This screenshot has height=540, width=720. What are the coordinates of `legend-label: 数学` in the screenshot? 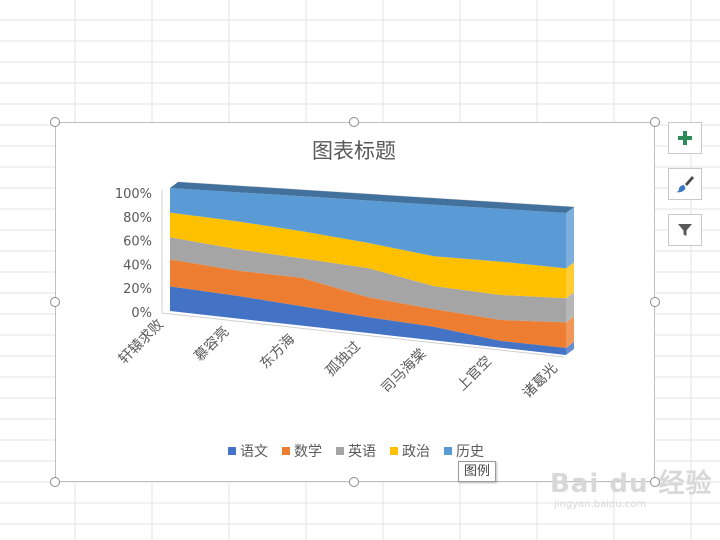 It's located at (308, 452).